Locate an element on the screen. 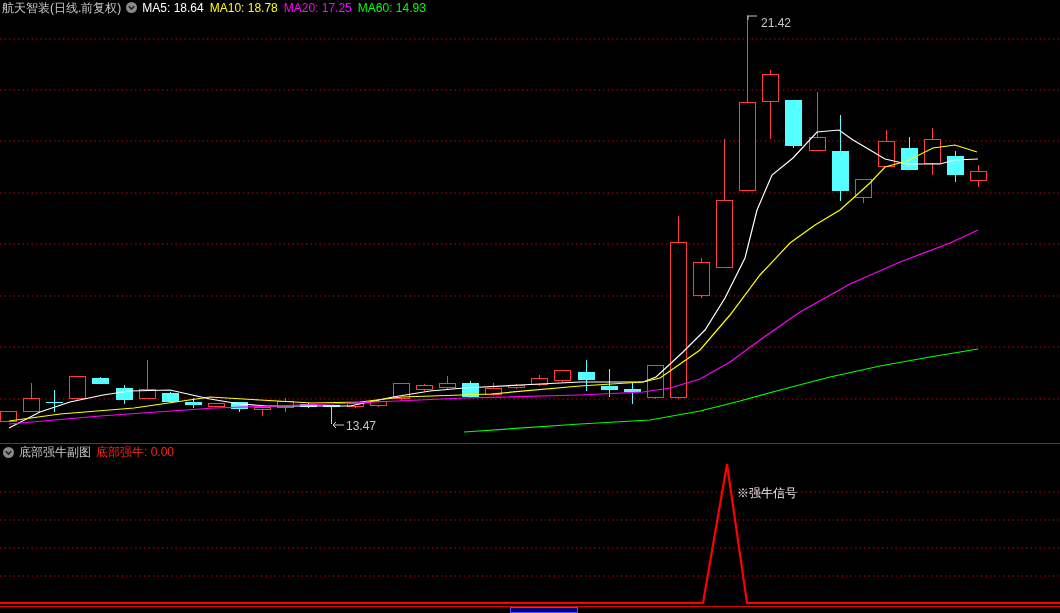  leader-arrow is located at coordinates (338, 425).